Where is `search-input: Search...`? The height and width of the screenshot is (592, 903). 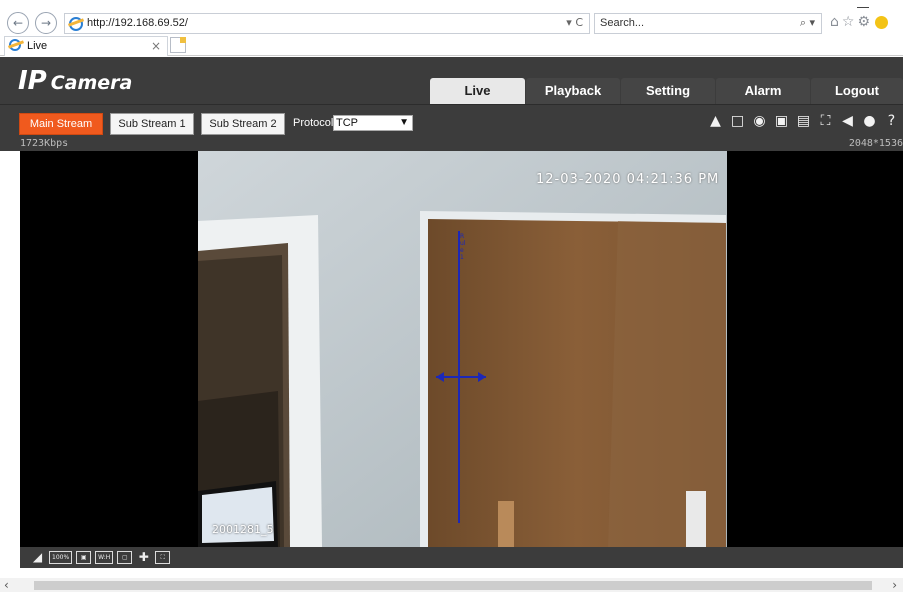 search-input: Search... is located at coordinates (622, 23).